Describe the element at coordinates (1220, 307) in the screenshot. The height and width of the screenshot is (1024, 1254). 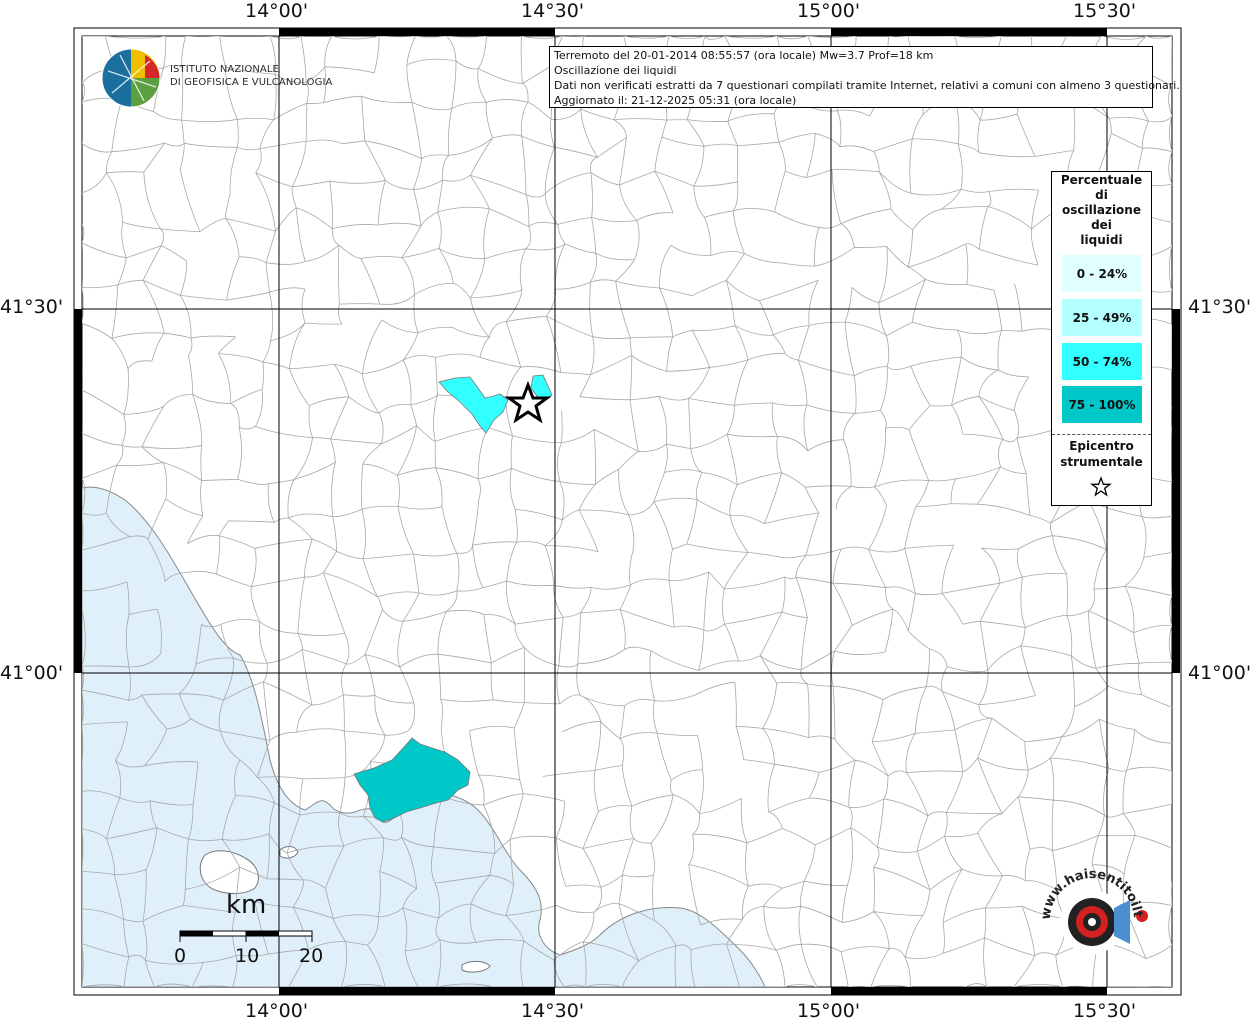
I see `lat-label-right-1: 41°30'` at that location.